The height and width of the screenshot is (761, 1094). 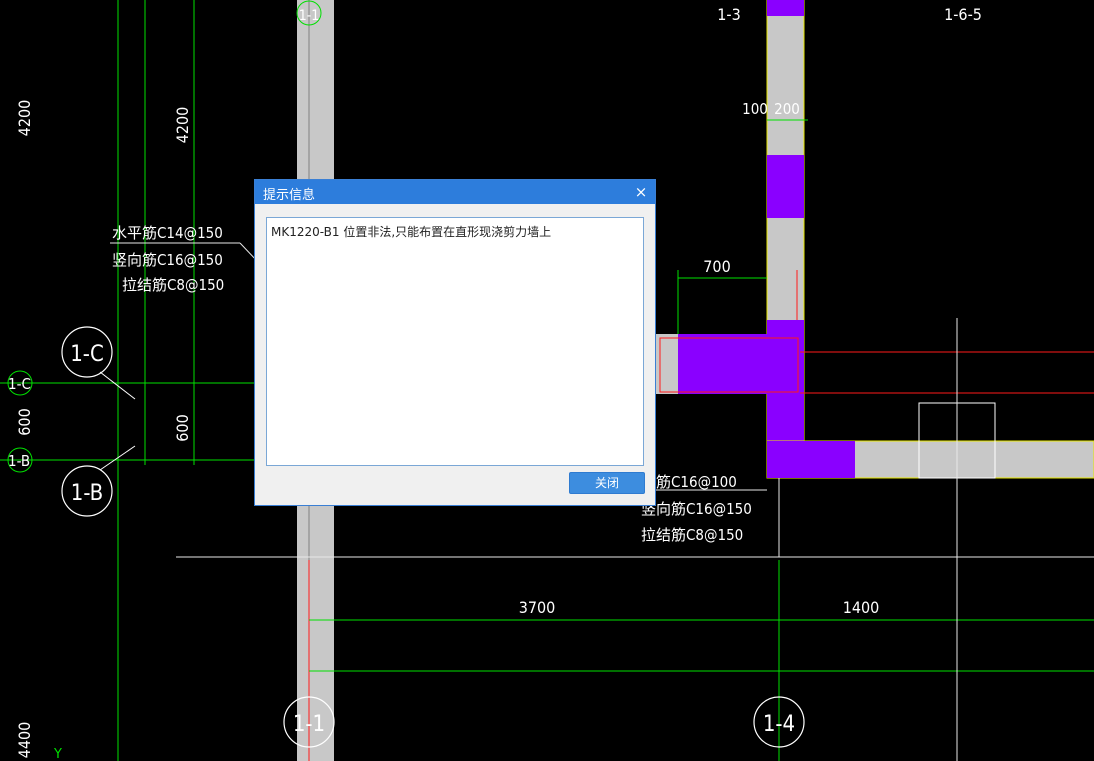 What do you see at coordinates (309, 724) in the screenshot?
I see `axis-bubble-bottom-1-1-label: 1-1` at bounding box center [309, 724].